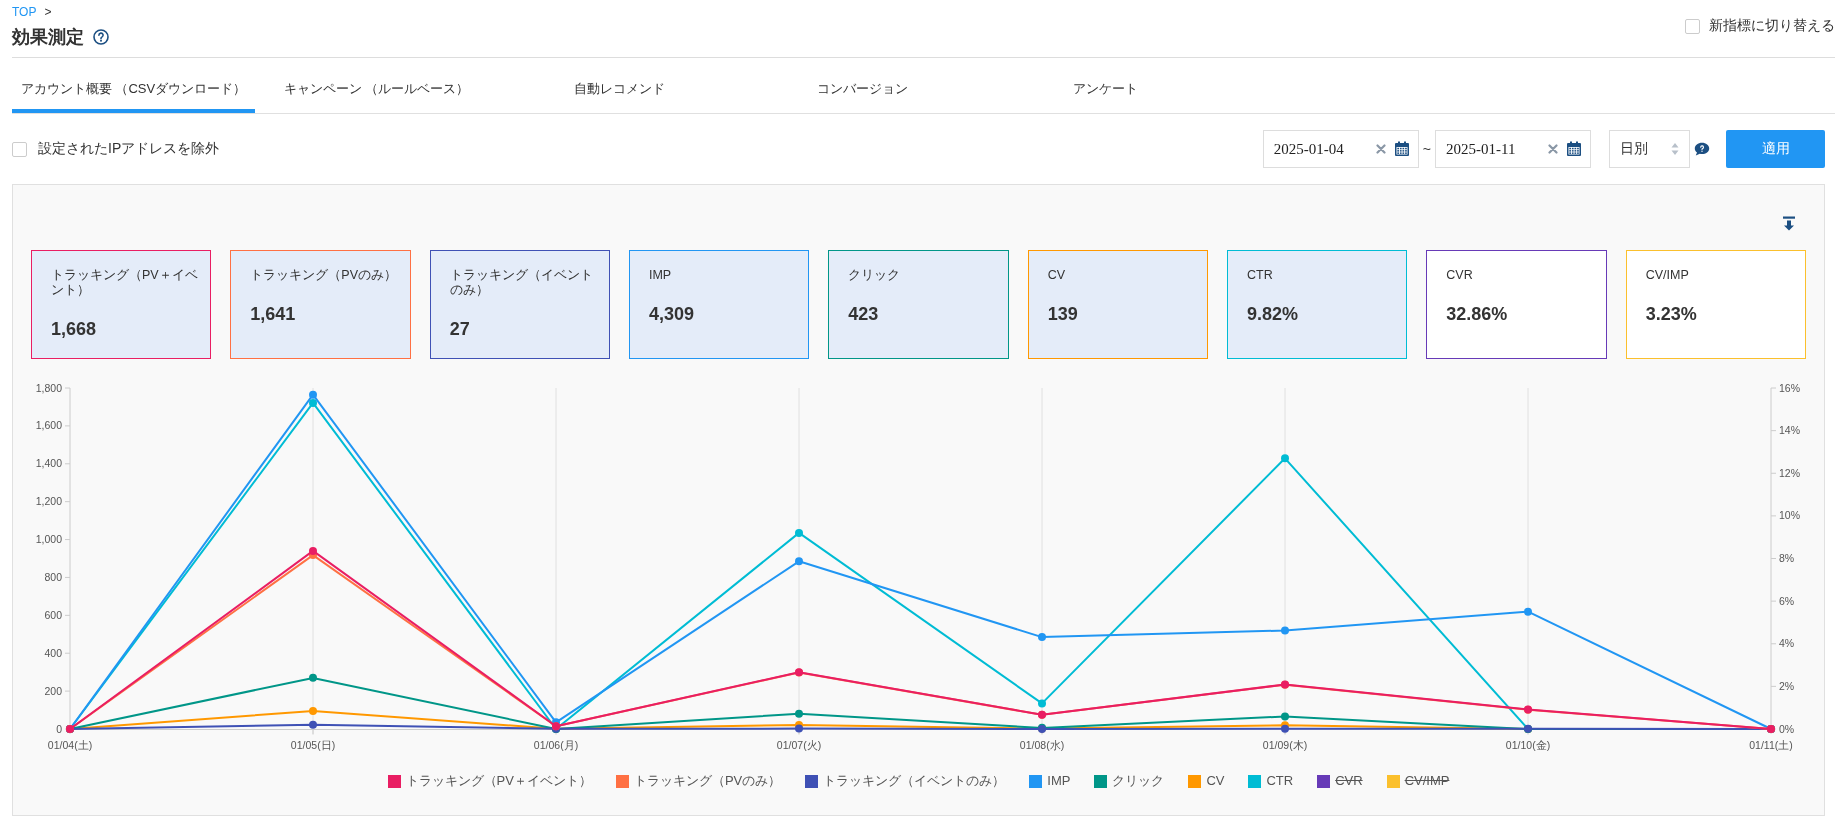 This screenshot has height=823, width=1844. What do you see at coordinates (324, 275) in the screenshot?
I see `metric-label: トラッキング（PVのみ）` at bounding box center [324, 275].